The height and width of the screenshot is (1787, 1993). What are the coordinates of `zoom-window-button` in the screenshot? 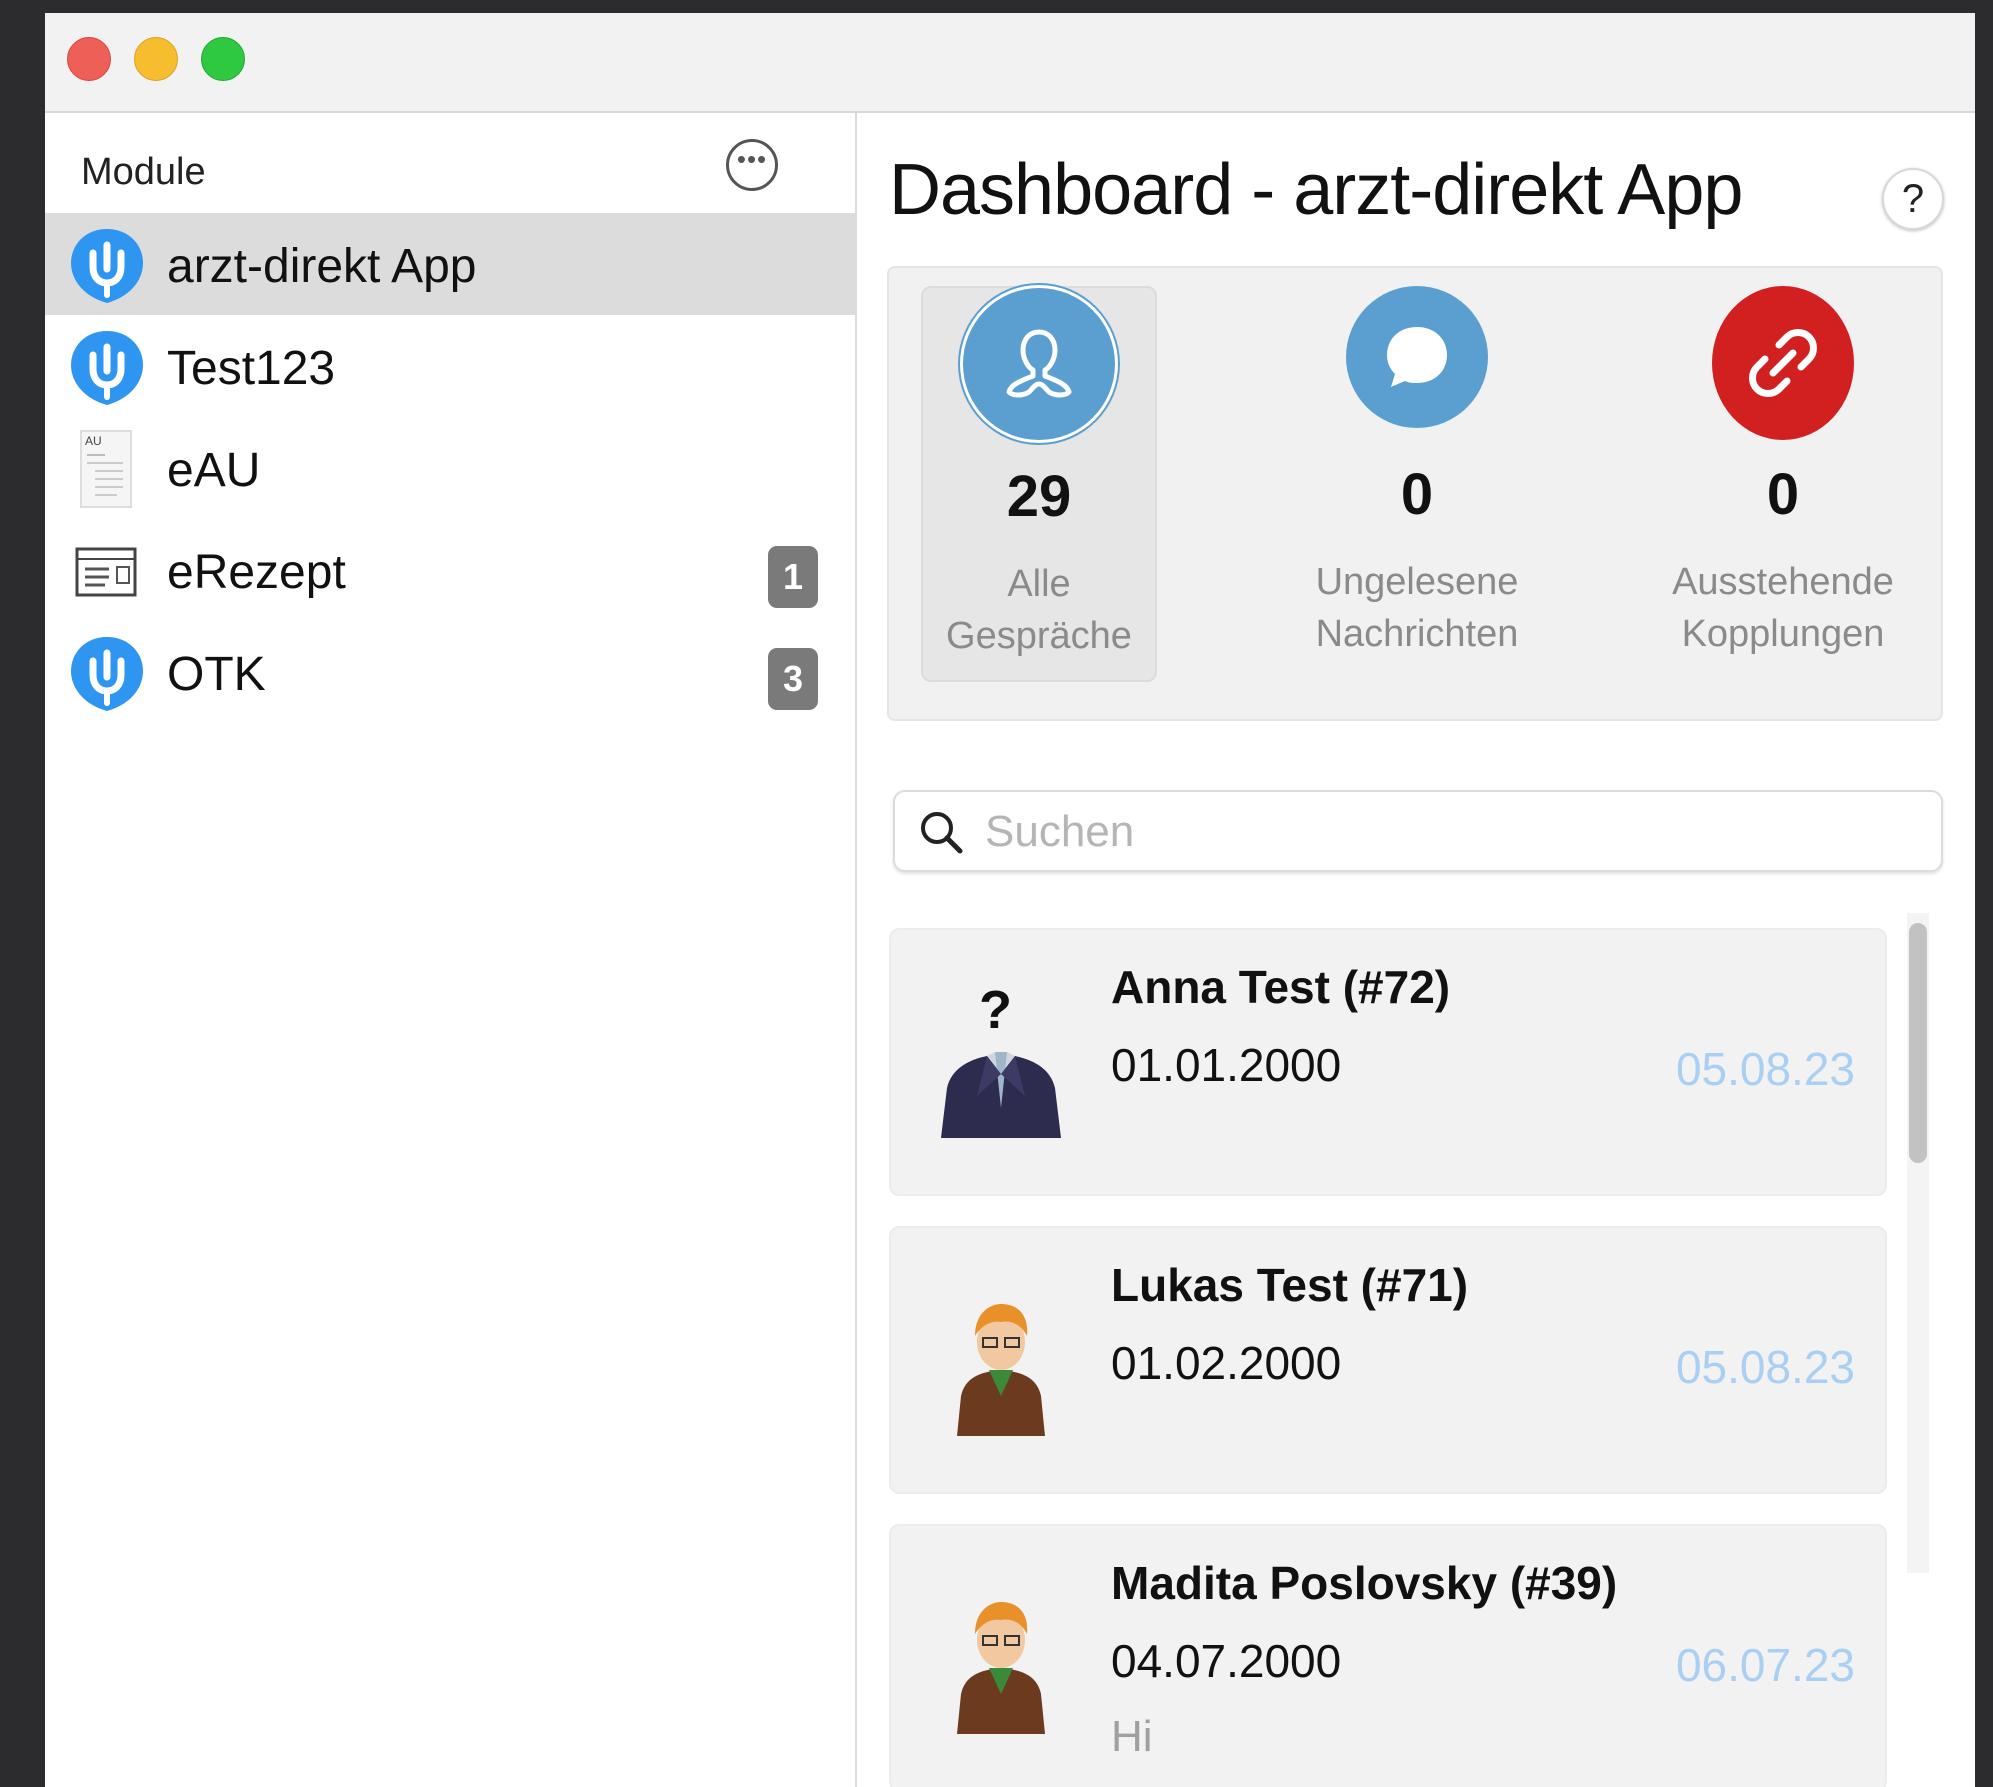 It's located at (223, 59).